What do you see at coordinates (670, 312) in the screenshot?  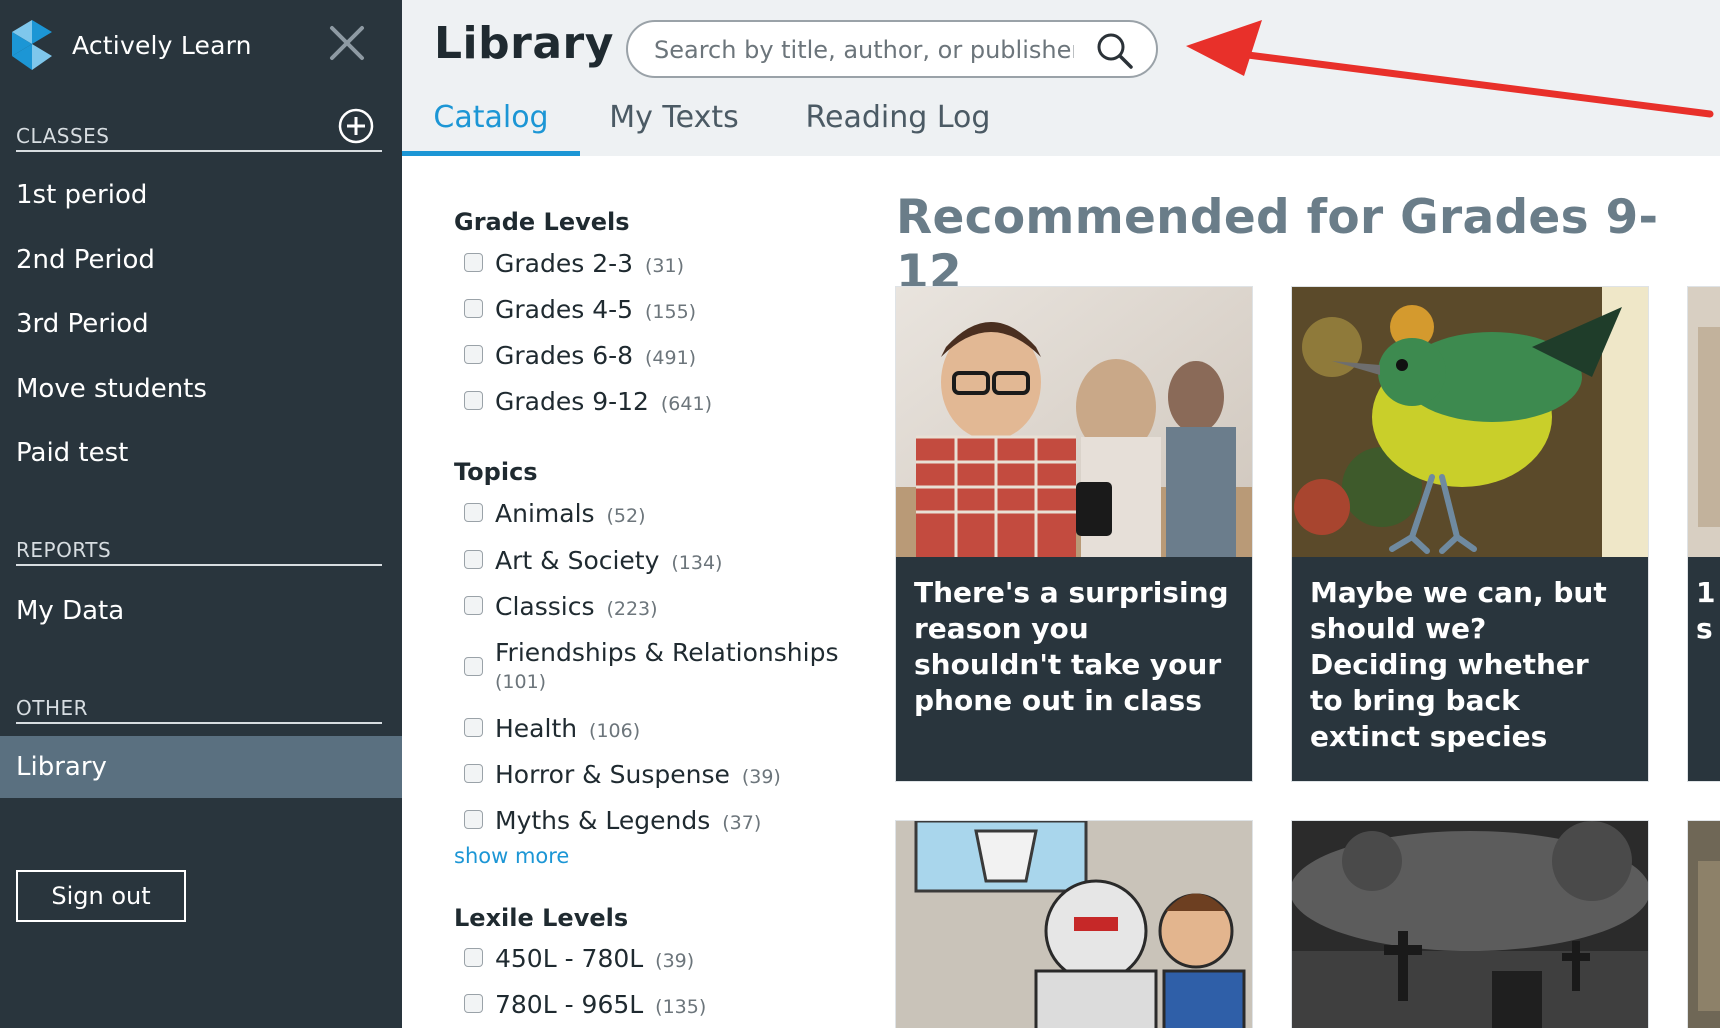 I see `filter-count: (155)` at bounding box center [670, 312].